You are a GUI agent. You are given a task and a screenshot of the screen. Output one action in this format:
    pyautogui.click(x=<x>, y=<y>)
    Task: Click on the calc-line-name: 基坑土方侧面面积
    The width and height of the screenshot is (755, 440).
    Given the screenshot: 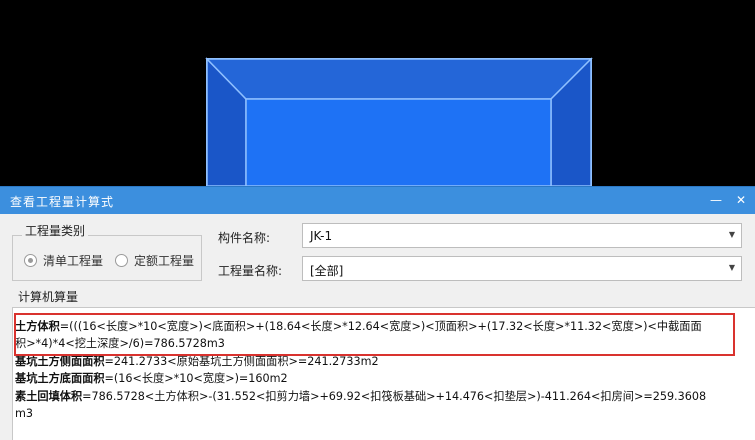 What is the action you would take?
    pyautogui.click(x=60, y=361)
    